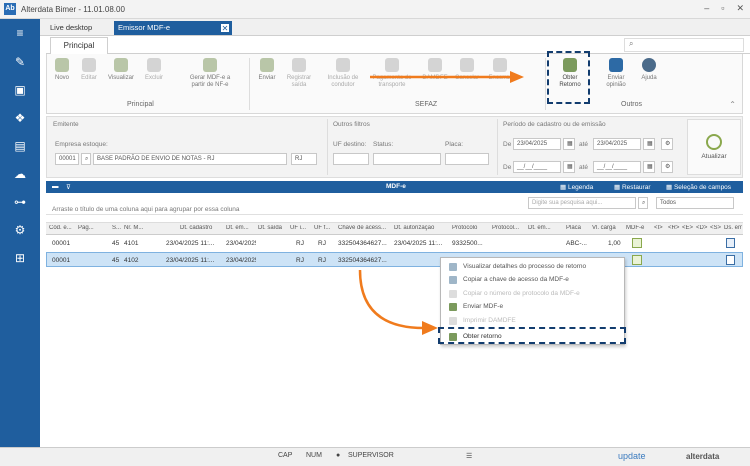  Describe the element at coordinates (513, 293) in the screenshot. I see `menu-item-copiar-protocolo: Copiar o número de protocolo da MDF-e` at that location.